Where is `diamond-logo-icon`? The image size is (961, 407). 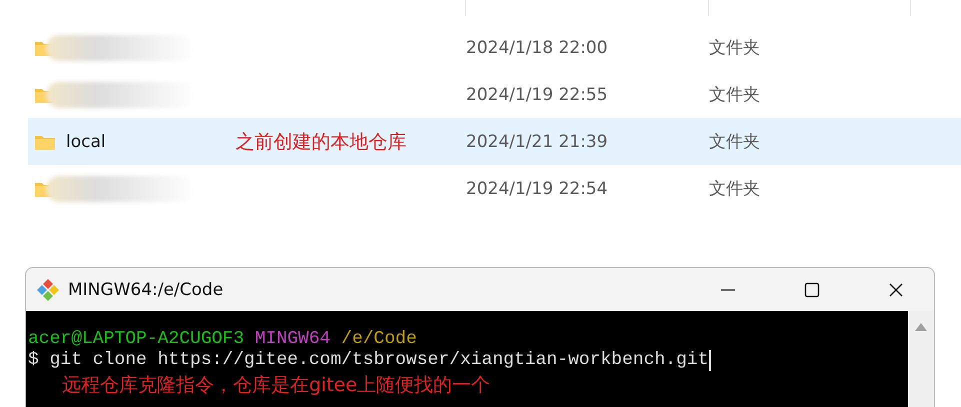 diamond-logo-icon is located at coordinates (48, 290).